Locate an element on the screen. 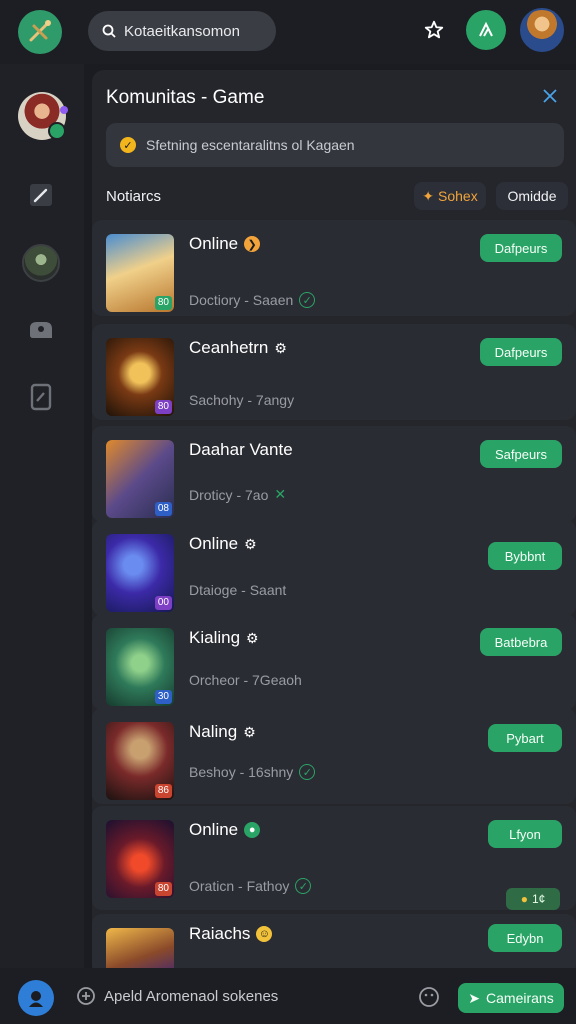 This screenshot has width=576, height=1024. green-x-icon: ✕ is located at coordinates (280, 494).